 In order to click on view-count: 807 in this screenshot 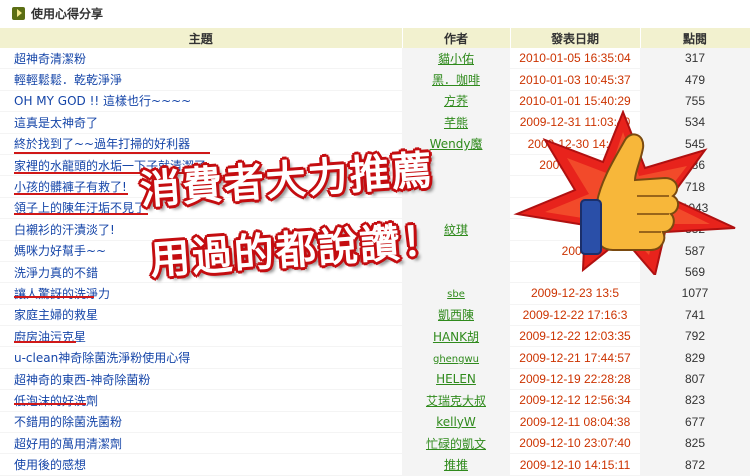, I will do `click(695, 379)`.